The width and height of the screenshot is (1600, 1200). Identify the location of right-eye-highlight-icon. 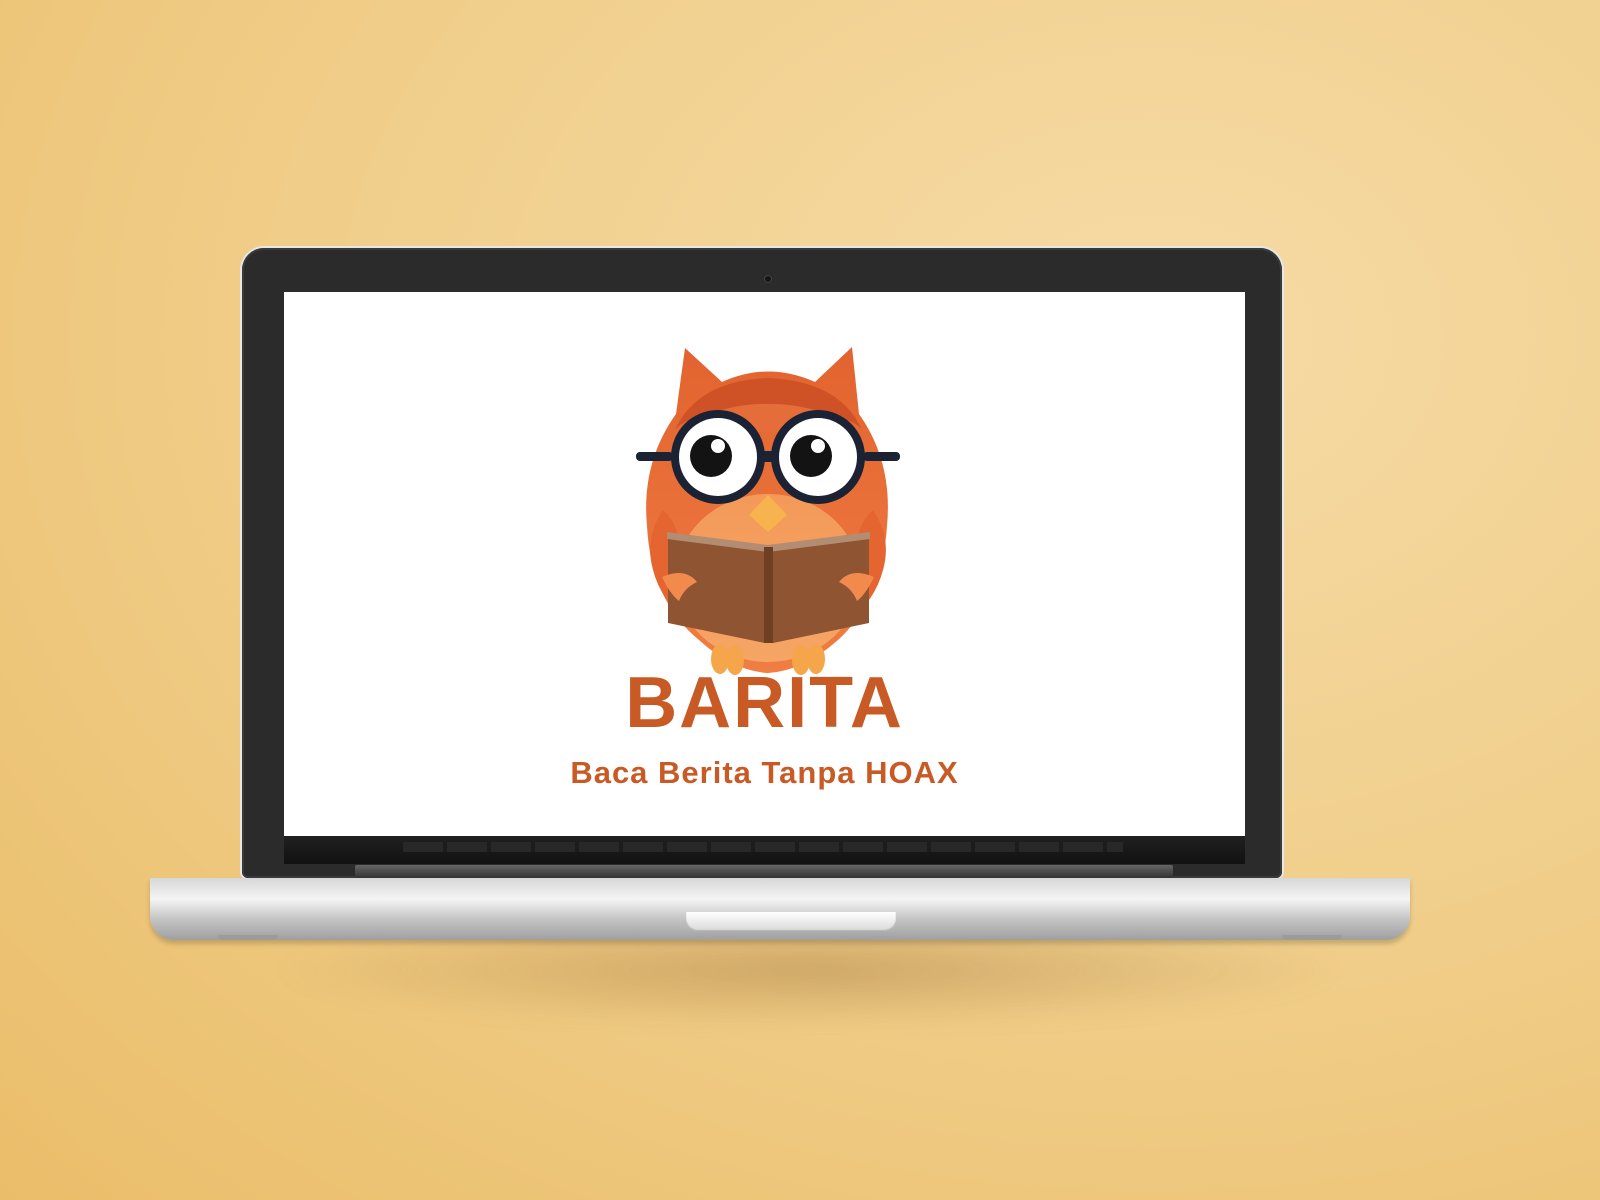
(818, 446).